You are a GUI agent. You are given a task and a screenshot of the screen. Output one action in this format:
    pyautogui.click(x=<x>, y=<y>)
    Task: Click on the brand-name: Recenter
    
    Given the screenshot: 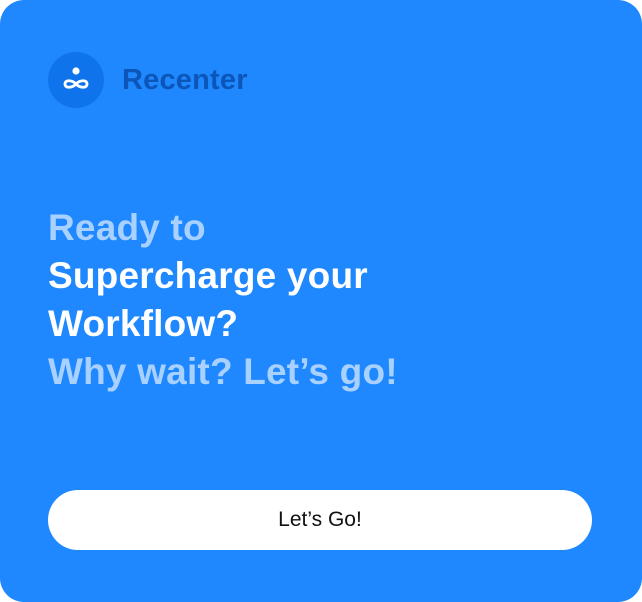 What is the action you would take?
    pyautogui.click(x=185, y=79)
    